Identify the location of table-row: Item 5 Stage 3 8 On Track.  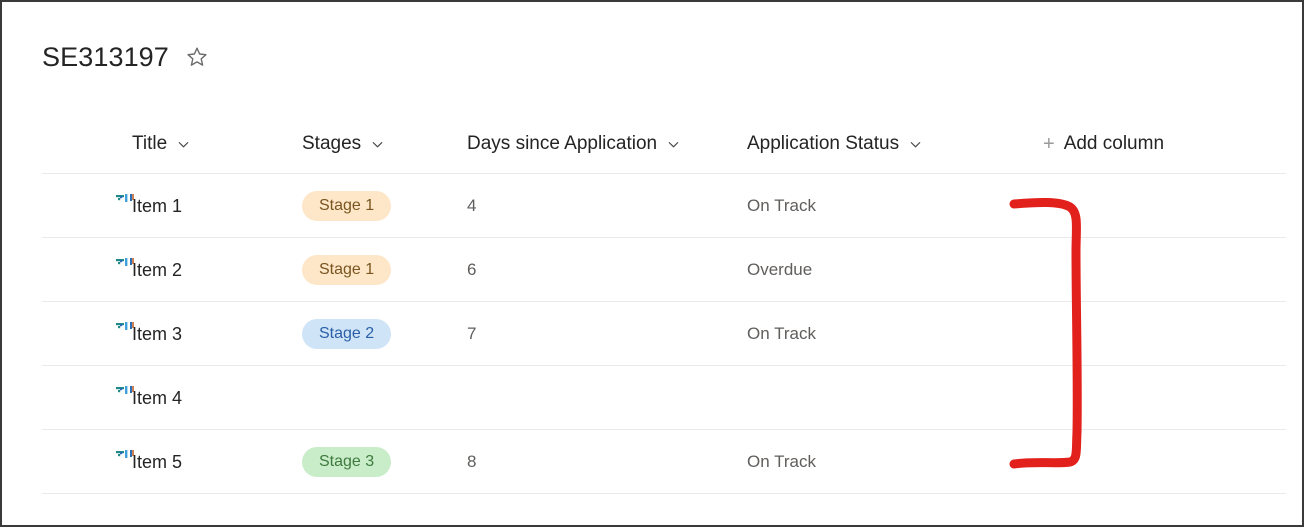
(652, 462).